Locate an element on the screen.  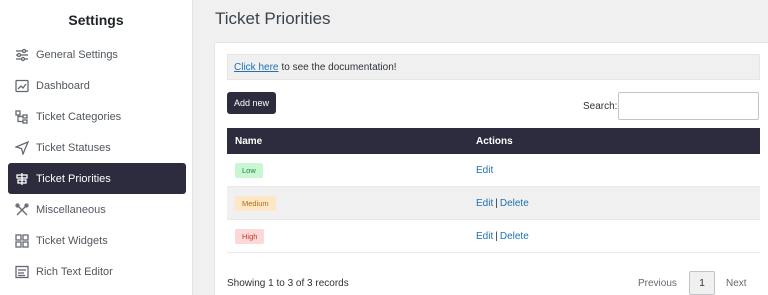
sidebar-item-label: Ticket Categories is located at coordinates (79, 116).